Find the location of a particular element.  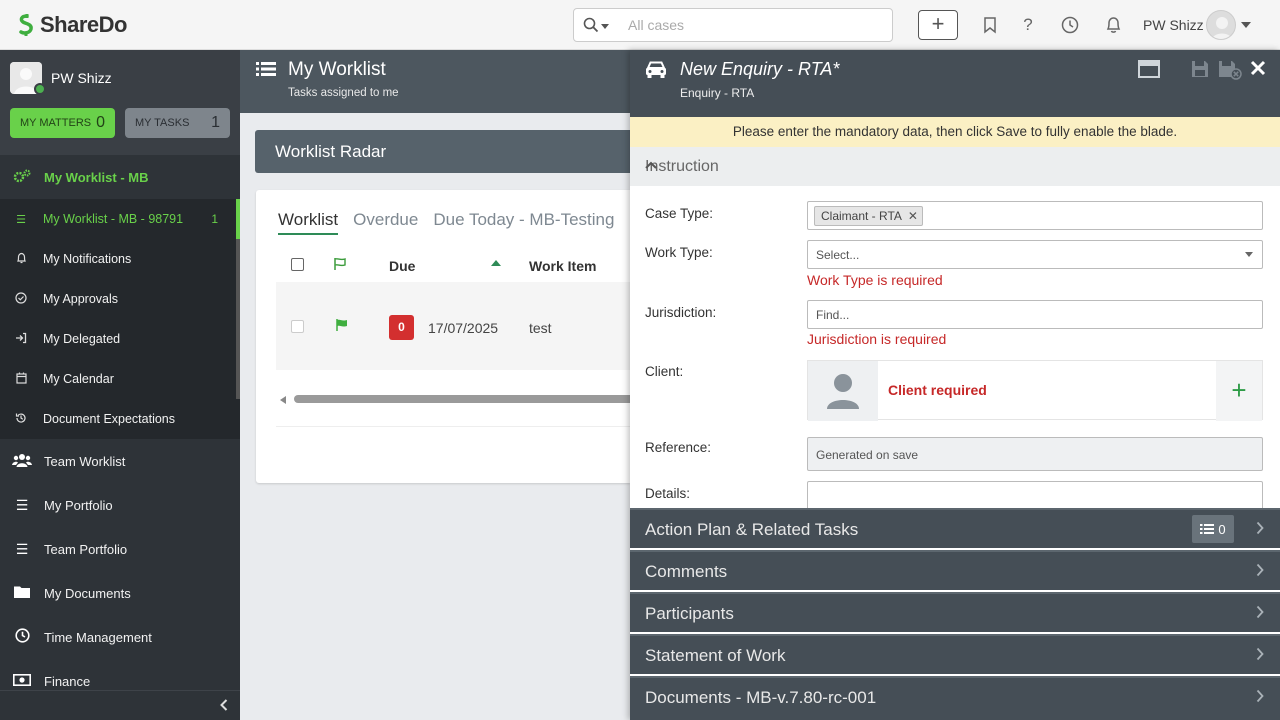

client-label: Client: is located at coordinates (664, 371).